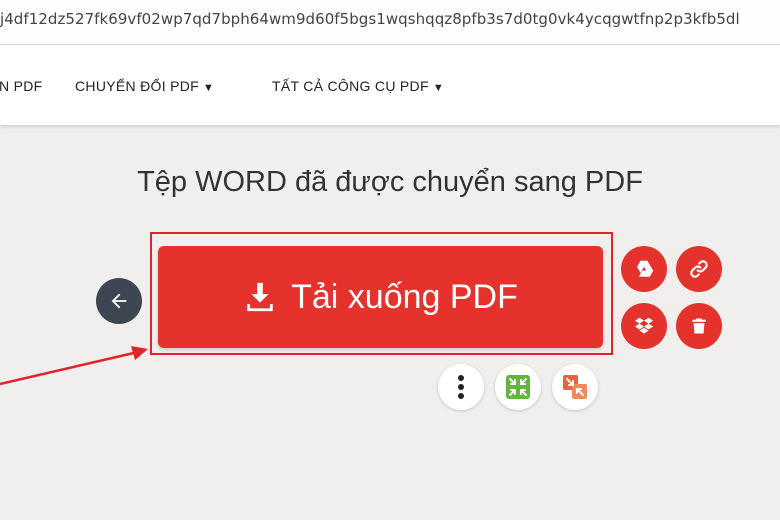 This screenshot has height=520, width=780. I want to click on split-pdf-button, so click(575, 387).